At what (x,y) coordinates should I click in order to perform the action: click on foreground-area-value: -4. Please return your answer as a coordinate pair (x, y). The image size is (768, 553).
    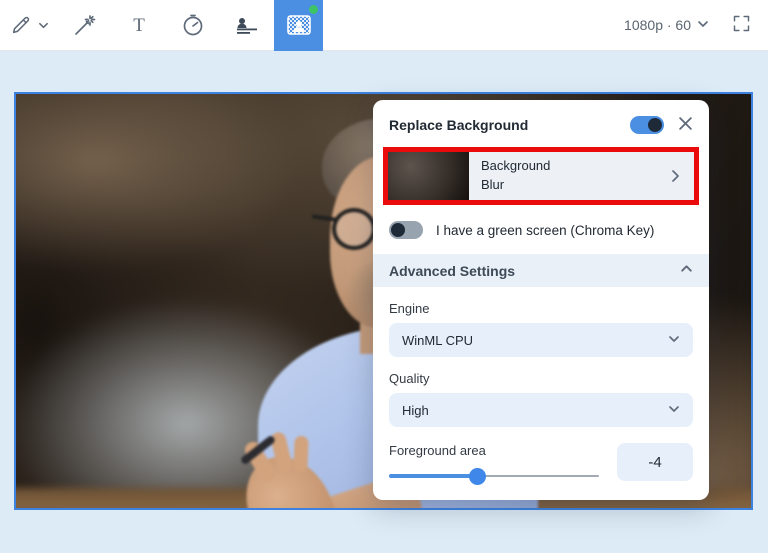
    Looking at the image, I should click on (655, 462).